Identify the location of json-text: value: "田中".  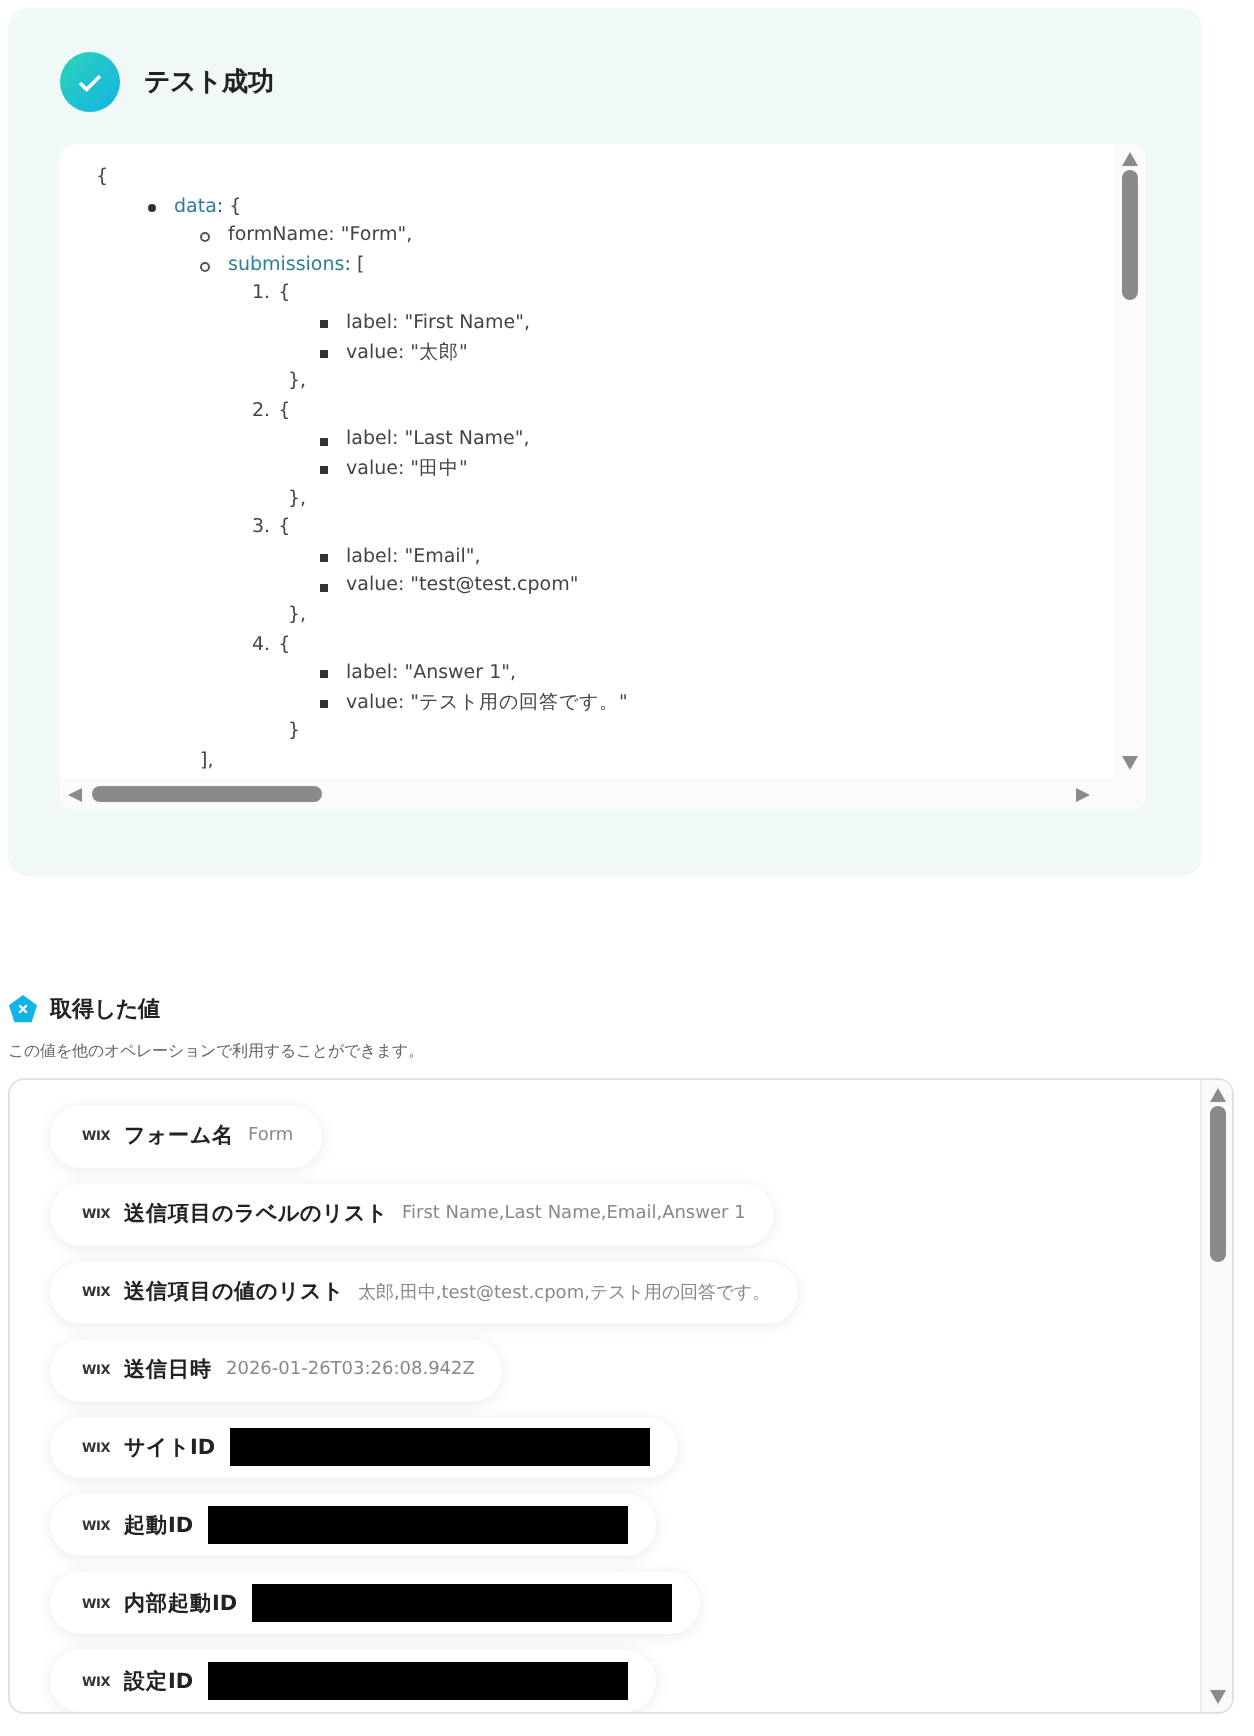
(407, 469).